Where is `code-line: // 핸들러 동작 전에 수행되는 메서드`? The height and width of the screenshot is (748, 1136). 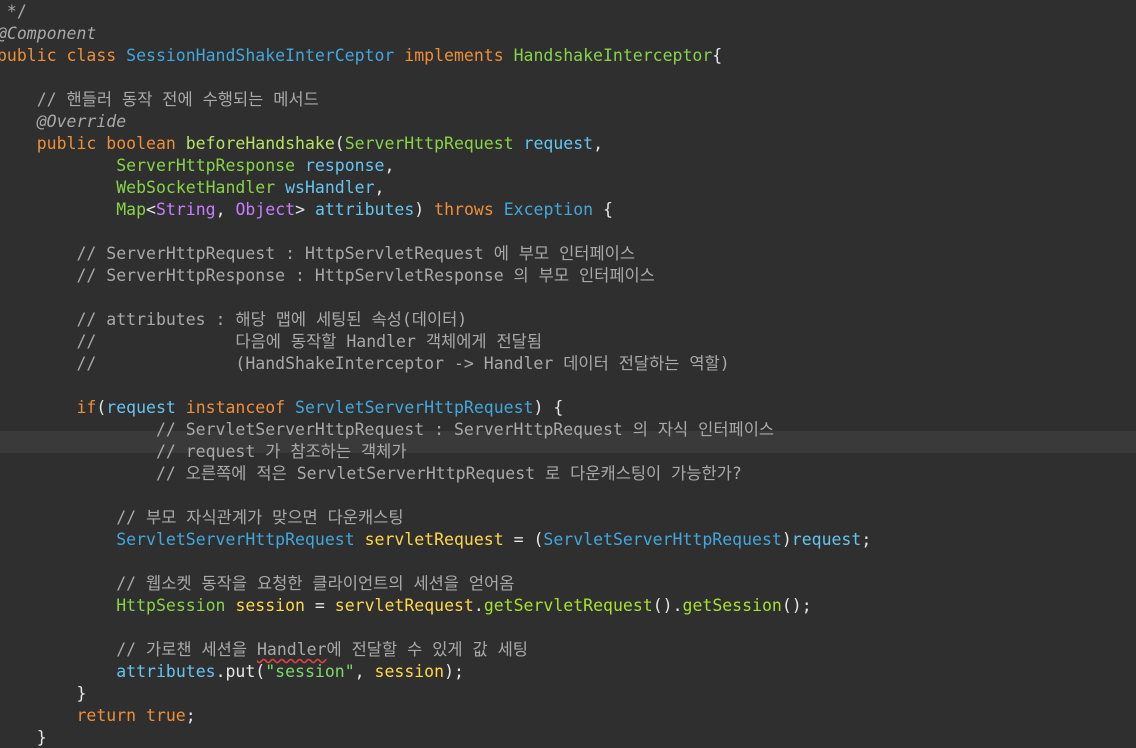 code-line: // 핸들러 동작 전에 수행되는 메서드 is located at coordinates (159, 100).